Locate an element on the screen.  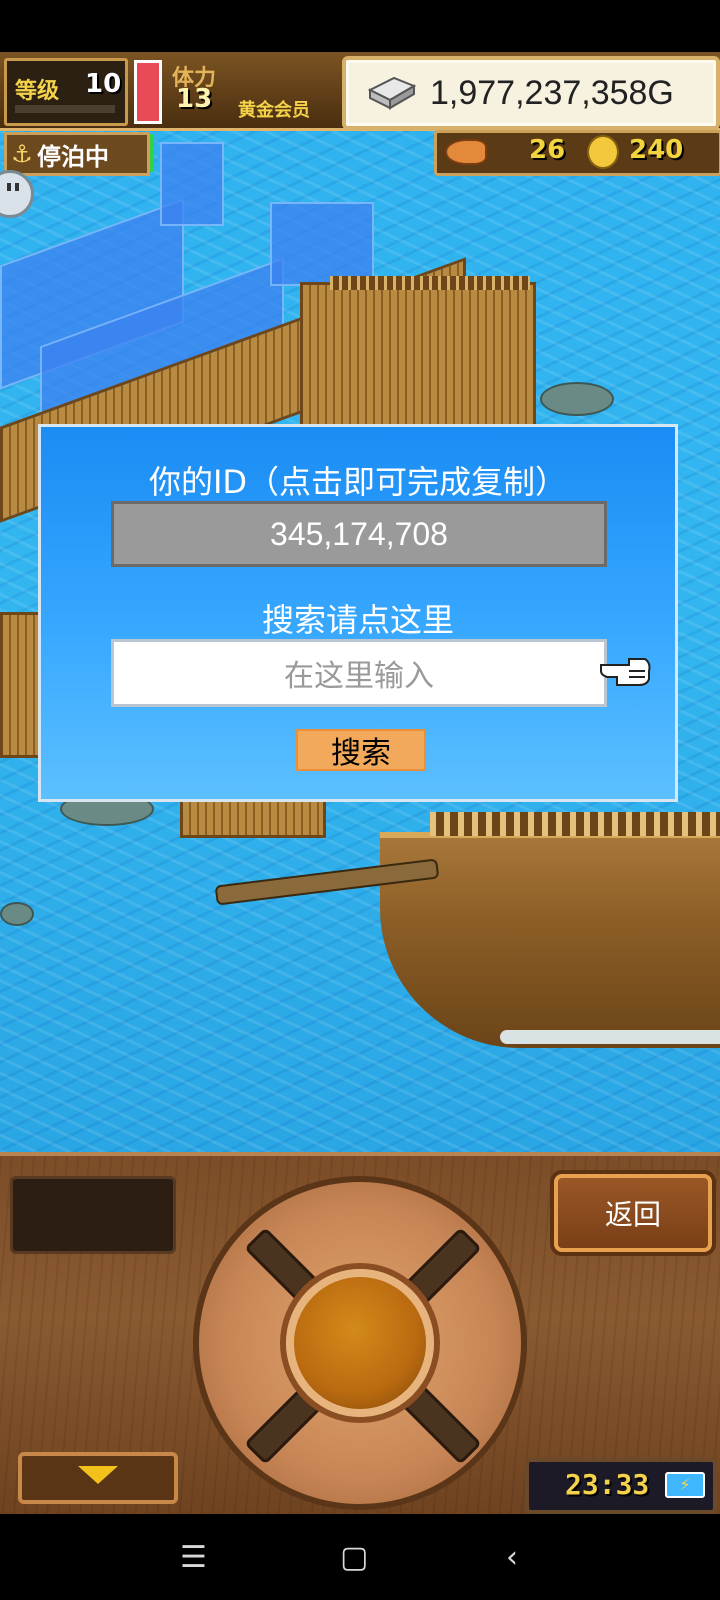
clock-time: 23:33 is located at coordinates (607, 1484).